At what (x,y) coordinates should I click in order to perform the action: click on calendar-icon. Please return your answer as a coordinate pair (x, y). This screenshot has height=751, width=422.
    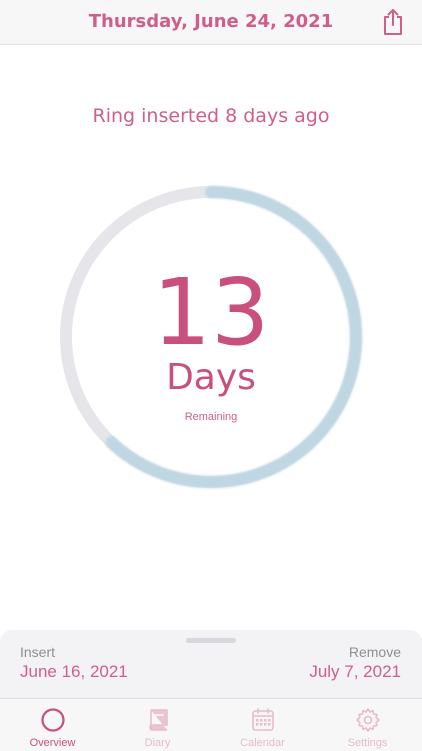
    Looking at the image, I should click on (263, 719).